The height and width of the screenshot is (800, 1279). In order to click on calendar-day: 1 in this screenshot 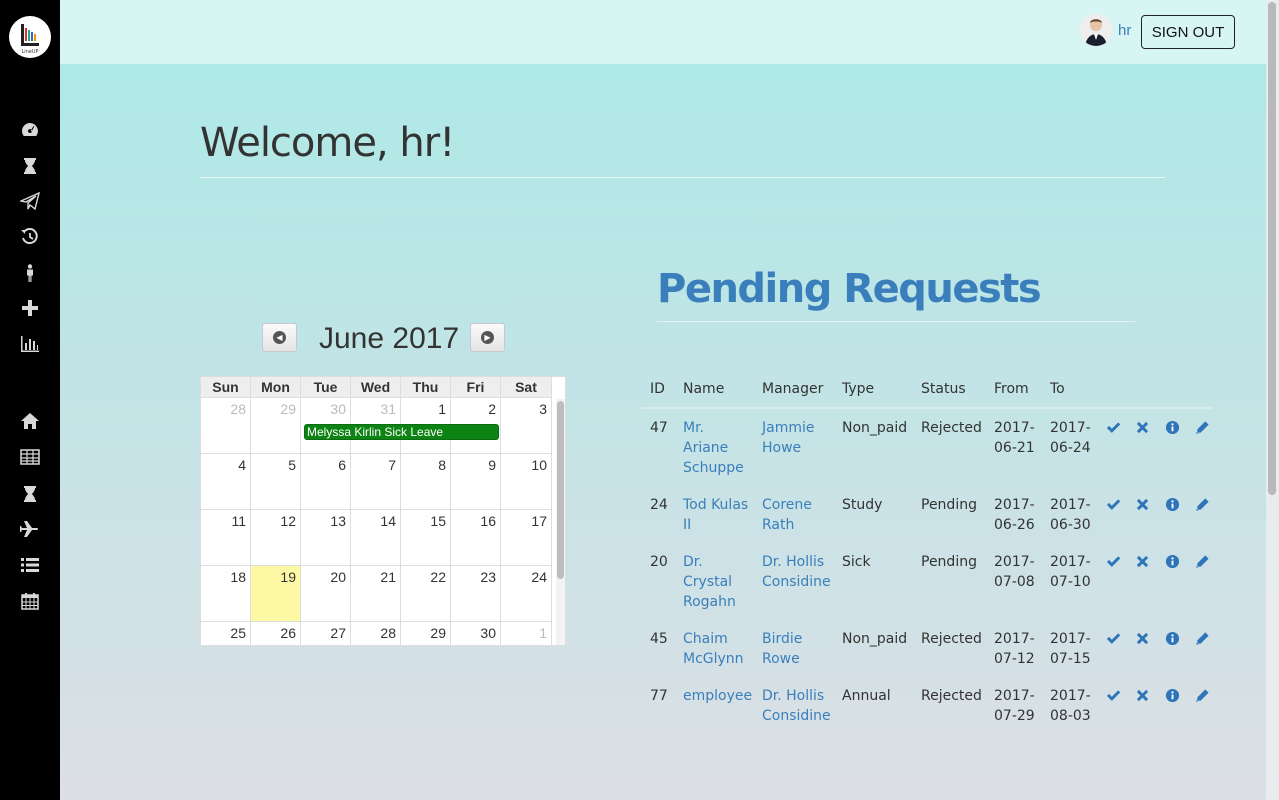, I will do `click(526, 633)`.